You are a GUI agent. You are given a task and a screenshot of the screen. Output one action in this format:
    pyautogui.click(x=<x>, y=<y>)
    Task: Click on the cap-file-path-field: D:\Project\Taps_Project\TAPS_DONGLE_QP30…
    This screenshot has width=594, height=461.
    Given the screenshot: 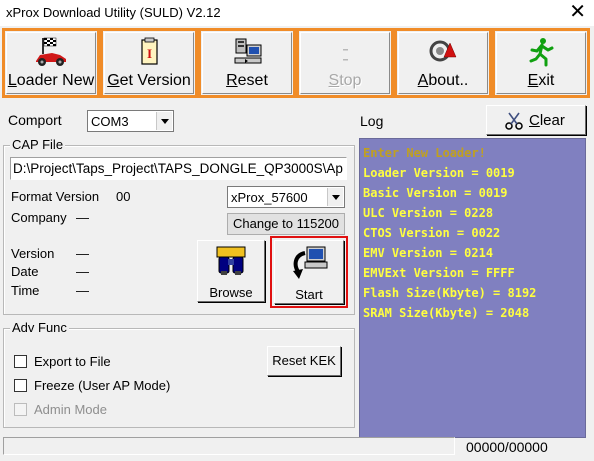 What is the action you would take?
    pyautogui.click(x=178, y=168)
    